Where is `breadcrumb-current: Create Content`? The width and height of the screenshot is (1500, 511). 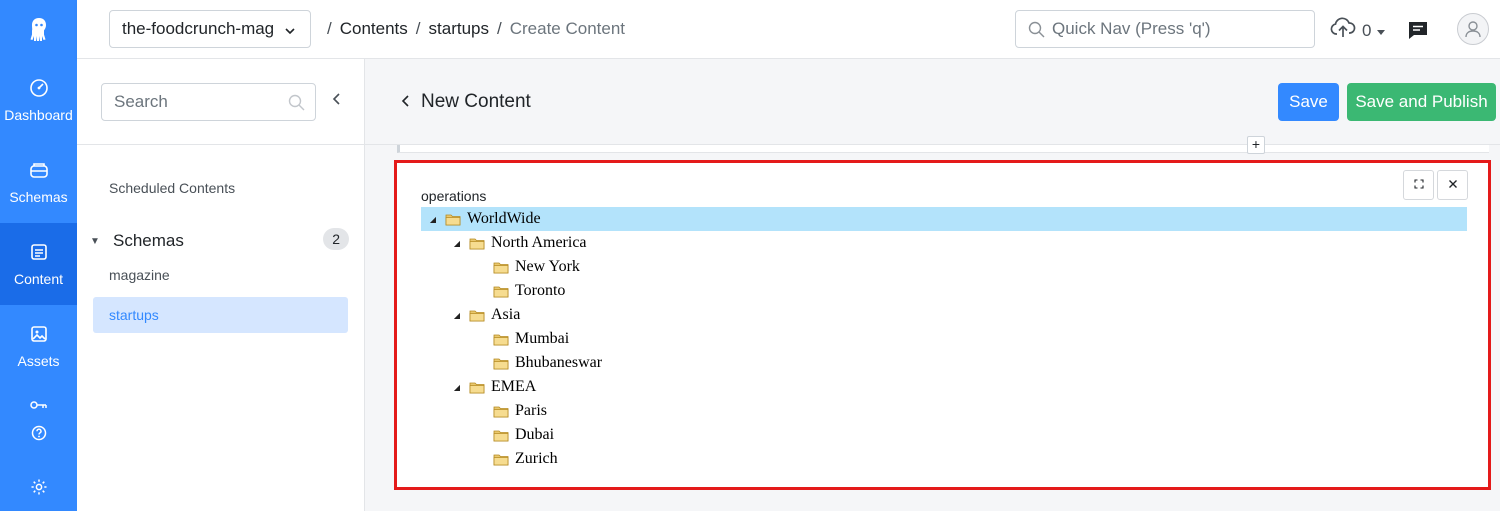 breadcrumb-current: Create Content is located at coordinates (567, 28).